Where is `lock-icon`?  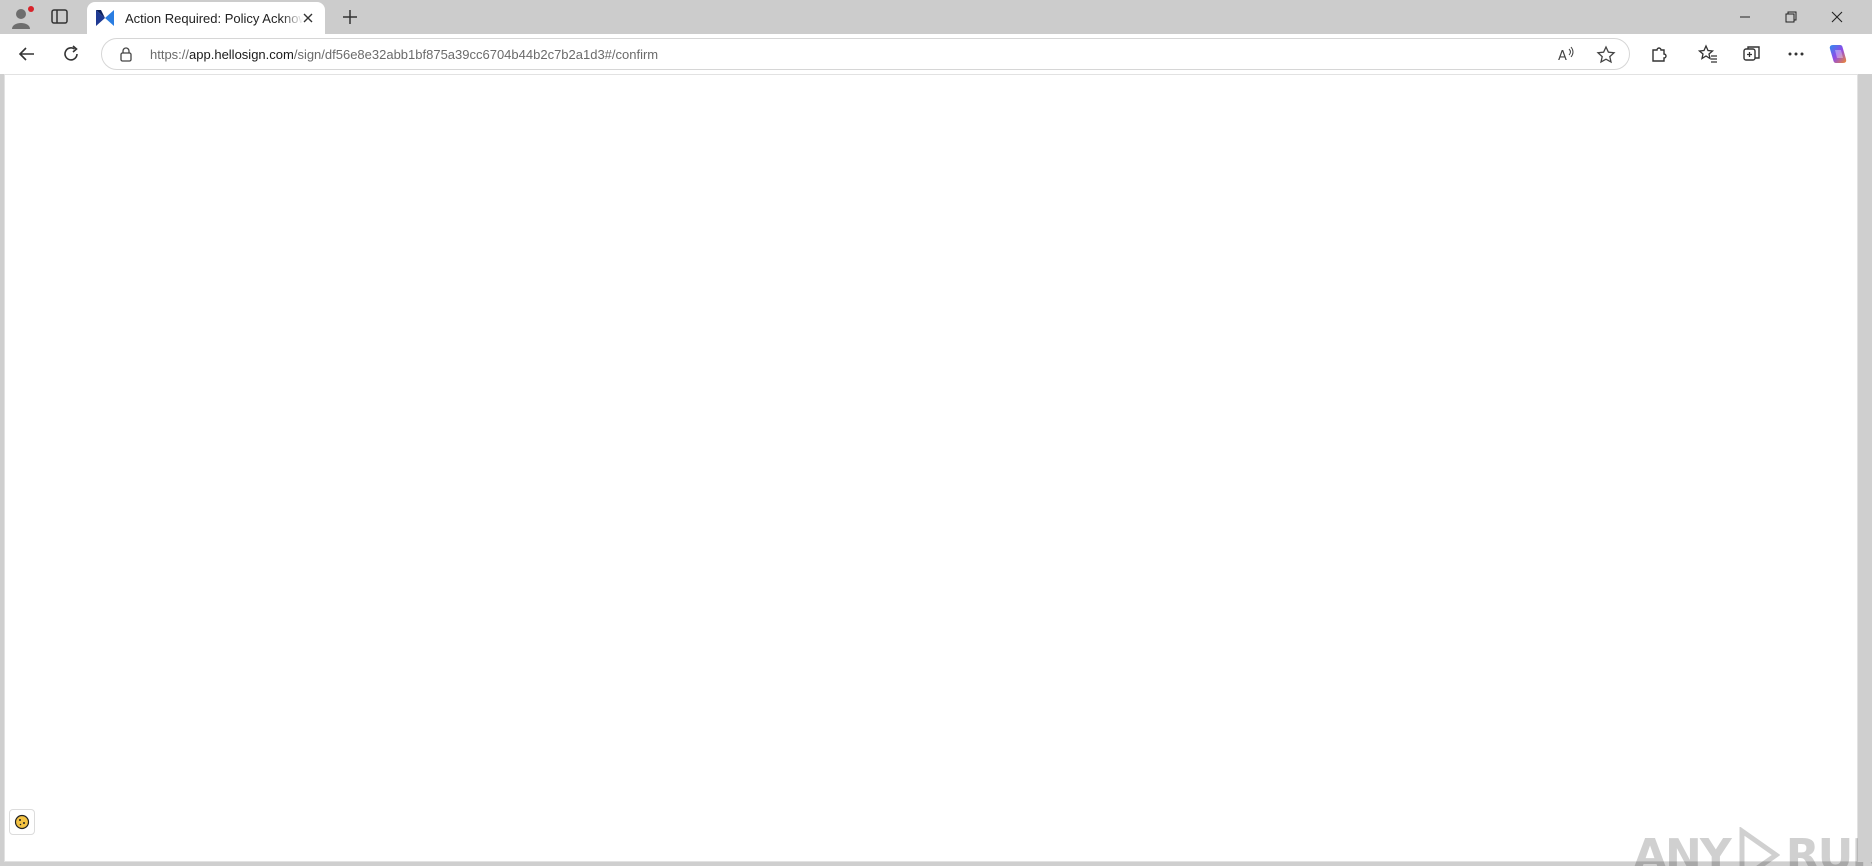 lock-icon is located at coordinates (126, 54).